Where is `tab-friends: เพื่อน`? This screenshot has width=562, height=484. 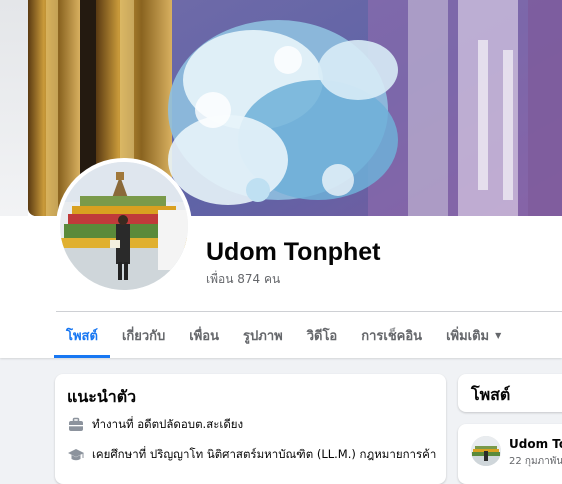
tab-friends: เพื่อน is located at coordinates (204, 335).